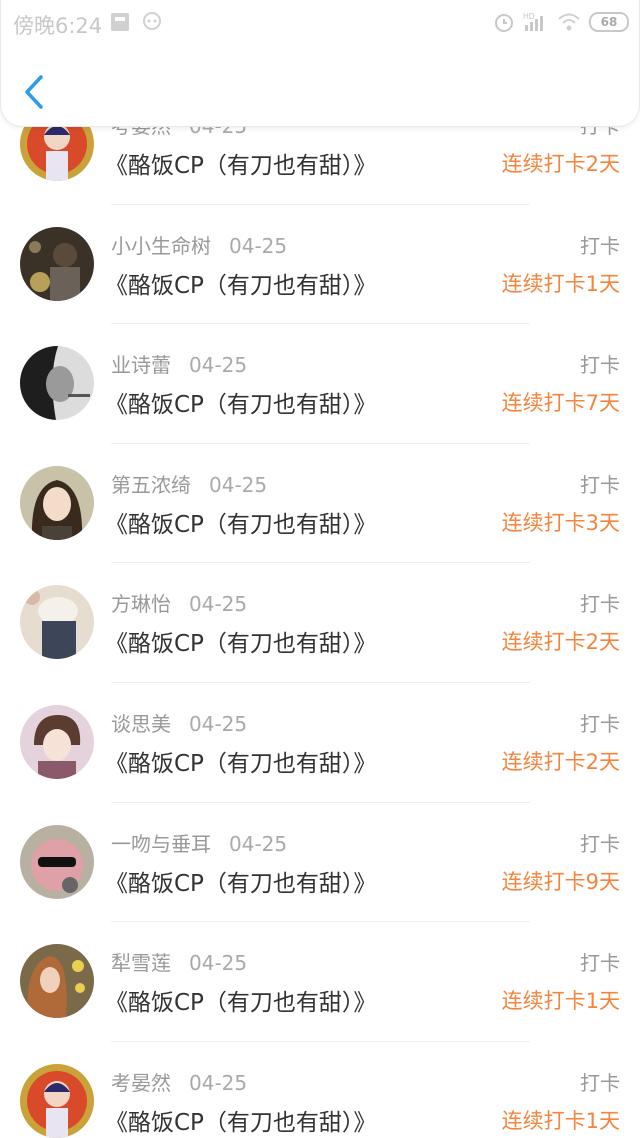  I want to click on battery-icon: 68, so click(609, 22).